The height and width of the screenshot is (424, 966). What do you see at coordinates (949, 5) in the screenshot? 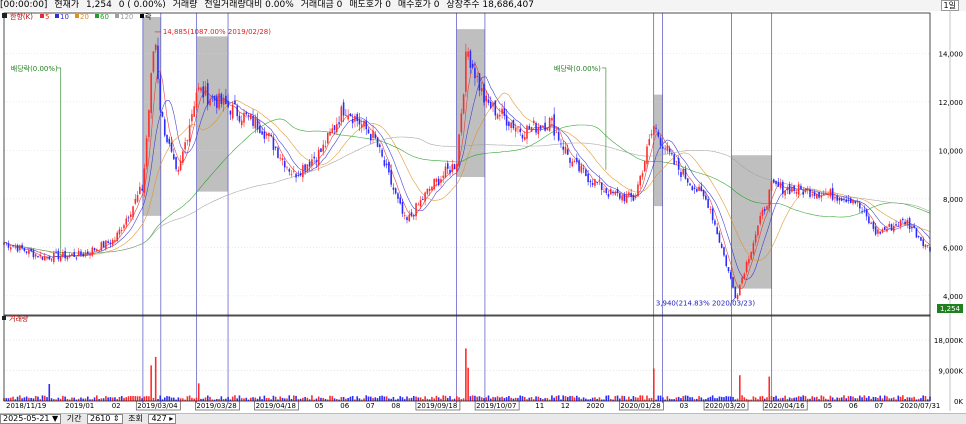
I see `period-button: 1일` at bounding box center [949, 5].